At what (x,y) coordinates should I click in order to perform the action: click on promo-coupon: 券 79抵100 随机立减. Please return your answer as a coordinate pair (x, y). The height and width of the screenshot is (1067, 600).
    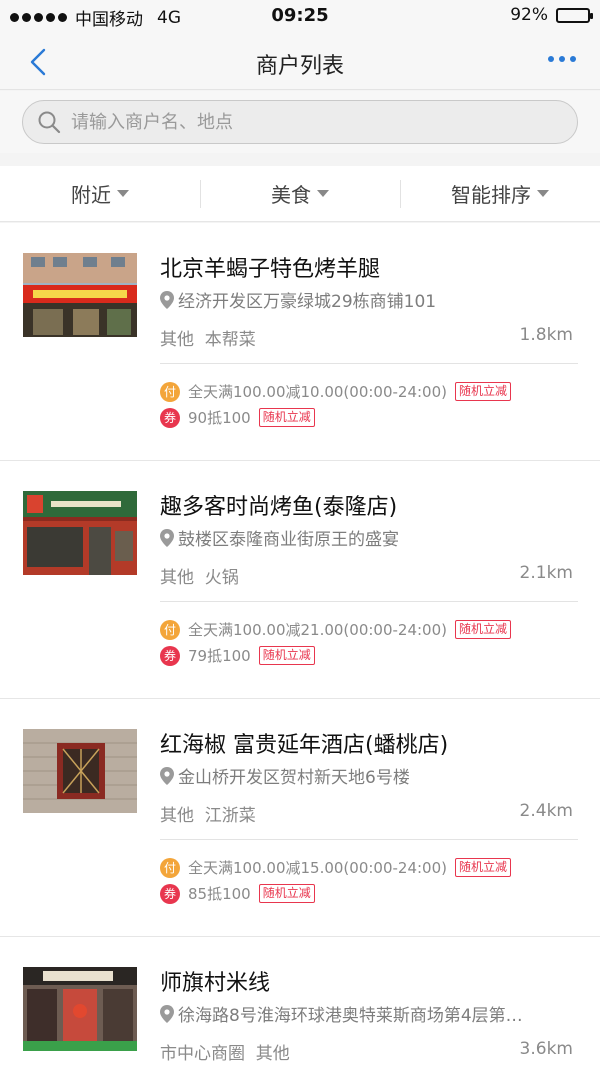
    Looking at the image, I should click on (237, 655).